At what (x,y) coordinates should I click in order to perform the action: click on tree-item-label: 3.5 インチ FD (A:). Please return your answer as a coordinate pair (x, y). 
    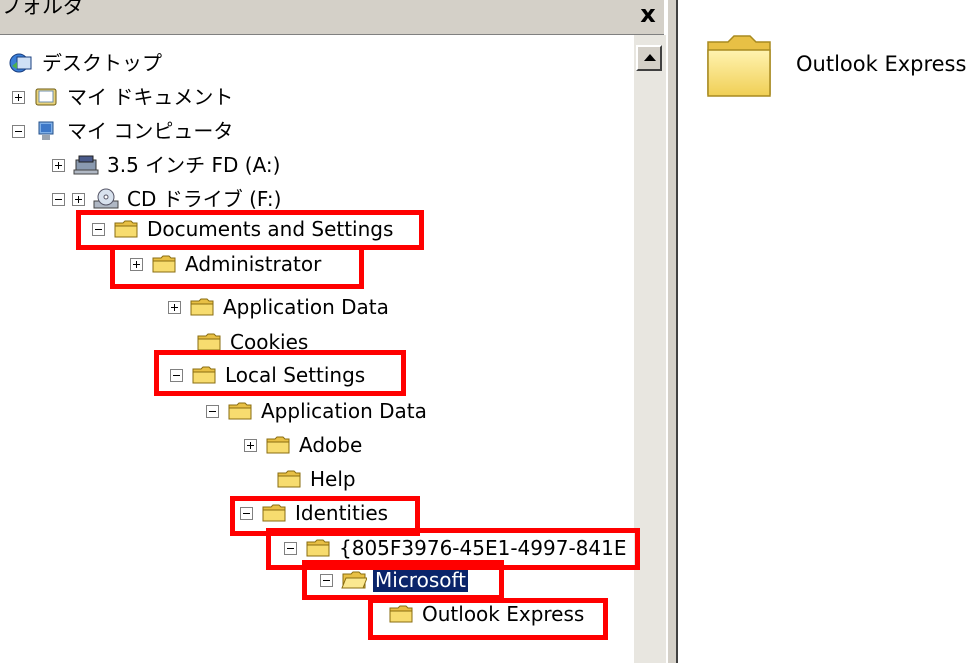
    Looking at the image, I should click on (194, 165).